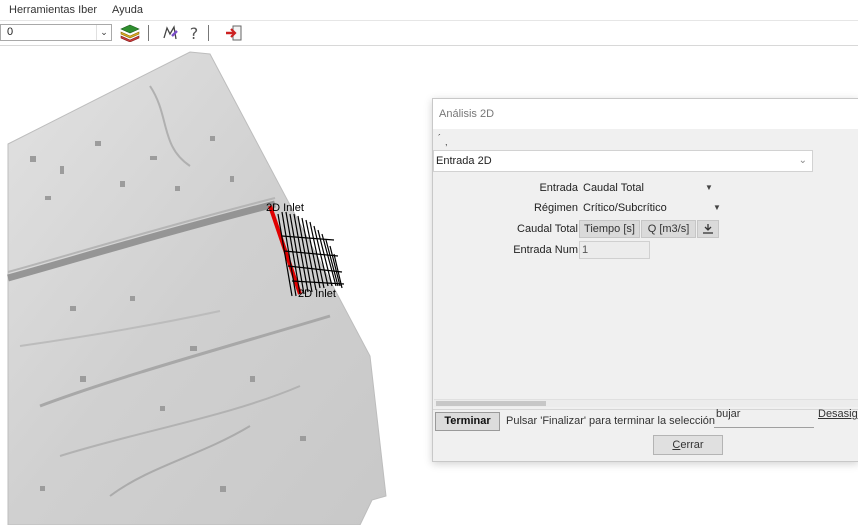  What do you see at coordinates (645, 188) in the screenshot?
I see `form-row-entrada: Entrada Caudal Total ▼` at bounding box center [645, 188].